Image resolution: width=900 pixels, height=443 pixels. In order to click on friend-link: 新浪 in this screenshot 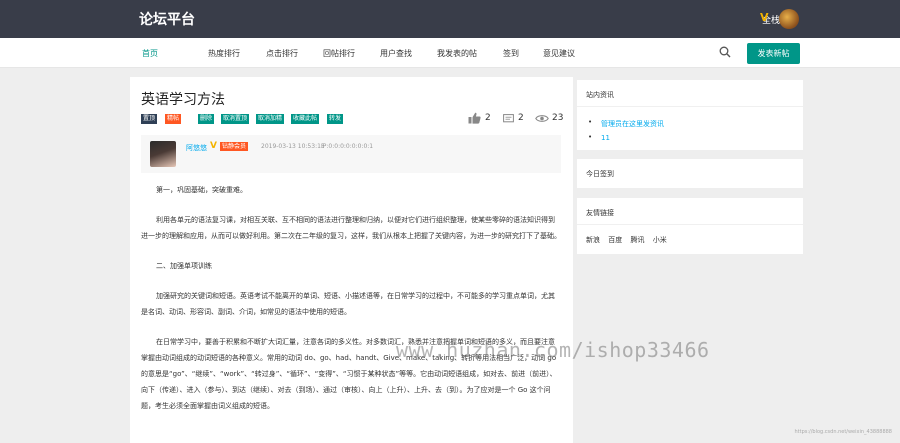, I will do `click(593, 240)`.